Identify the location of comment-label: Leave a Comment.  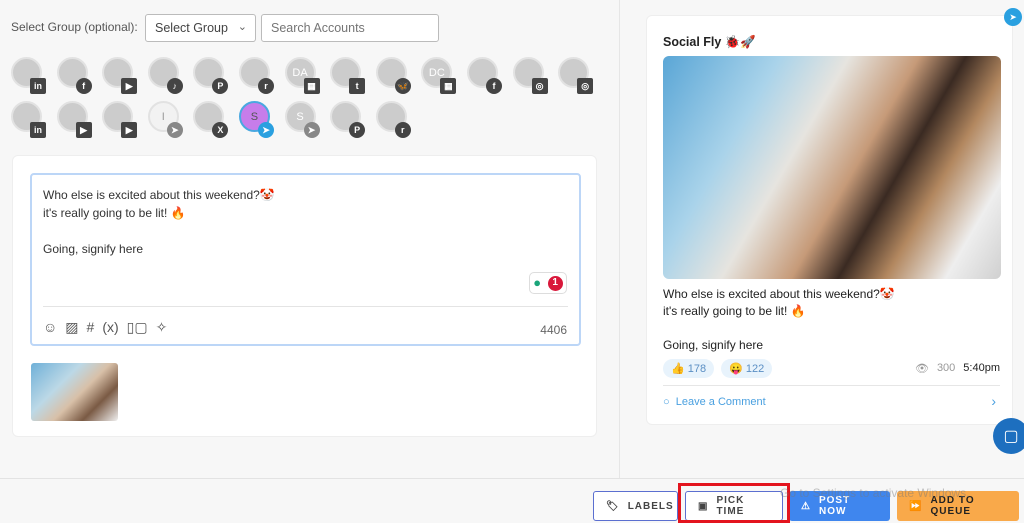
(720, 402).